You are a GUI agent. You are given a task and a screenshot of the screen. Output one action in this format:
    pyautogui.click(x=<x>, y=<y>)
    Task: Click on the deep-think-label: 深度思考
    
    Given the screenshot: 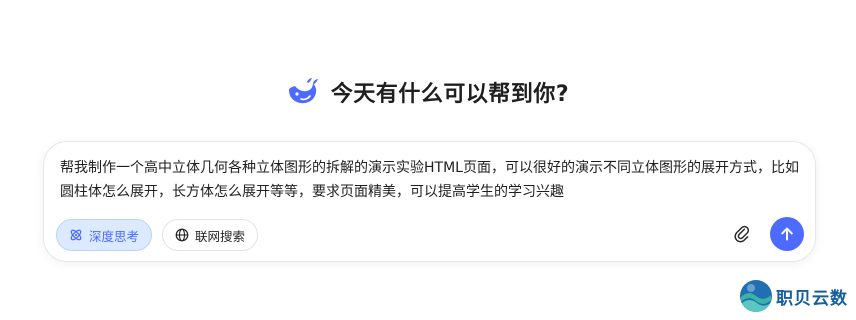 What is the action you would take?
    pyautogui.click(x=114, y=236)
    